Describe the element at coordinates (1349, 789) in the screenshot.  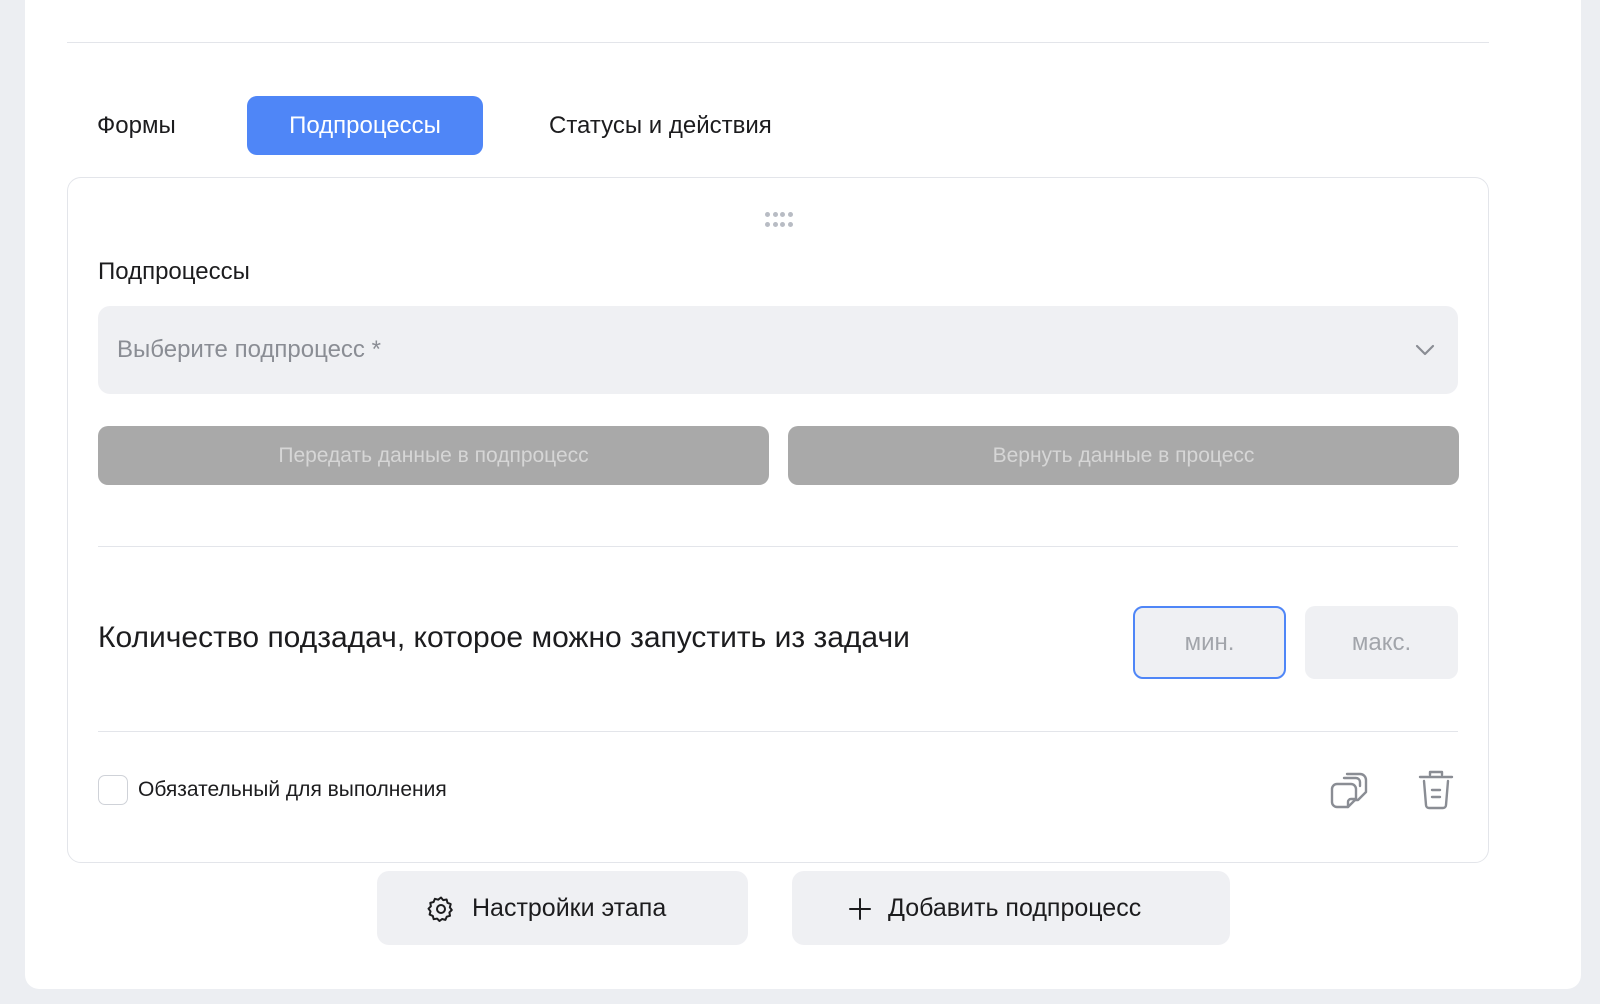
I see `copy-icon` at that location.